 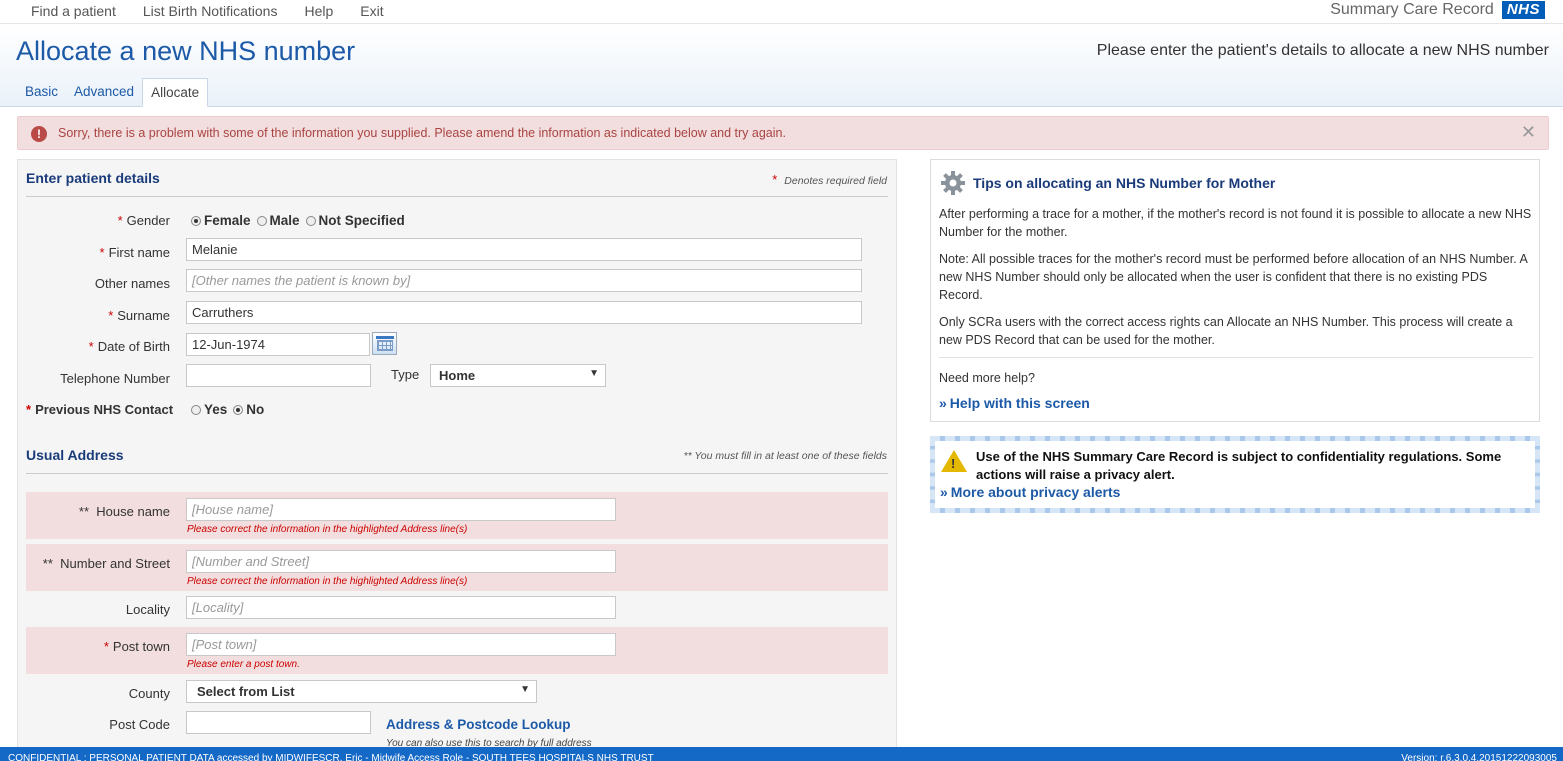 I want to click on need-help-text: Need more help?, so click(x=987, y=378).